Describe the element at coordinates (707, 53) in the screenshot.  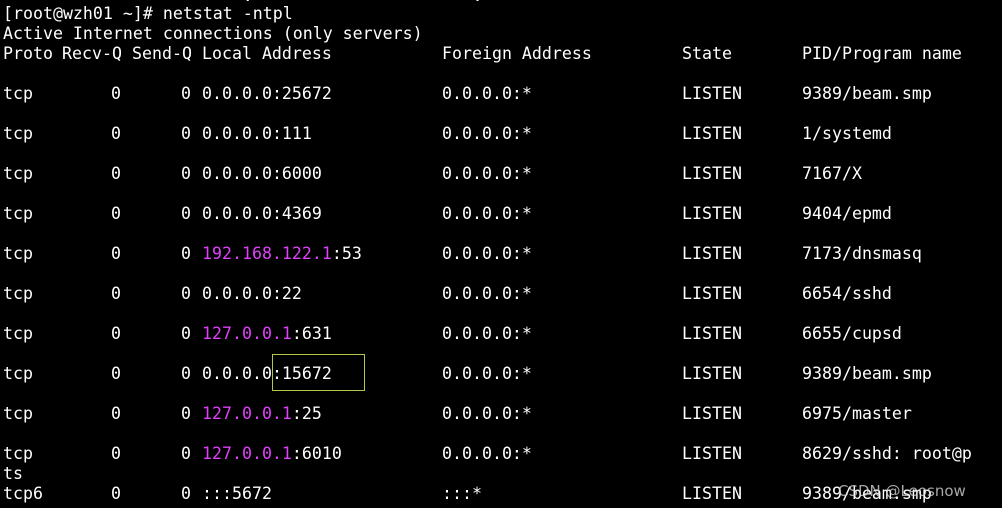
I see `header-state: State` at that location.